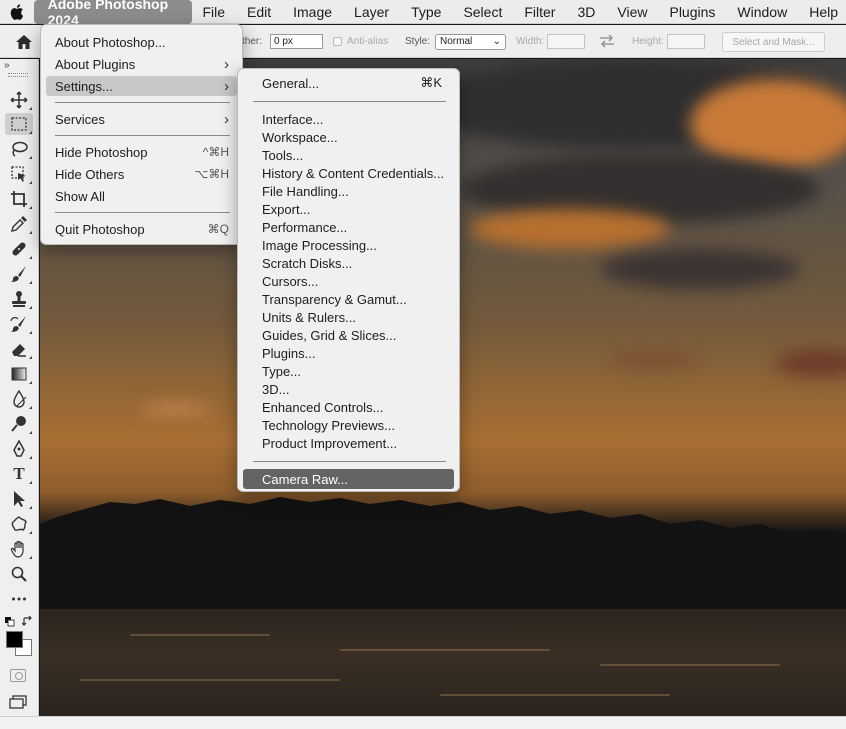  I want to click on panel-grip, so click(18, 75).